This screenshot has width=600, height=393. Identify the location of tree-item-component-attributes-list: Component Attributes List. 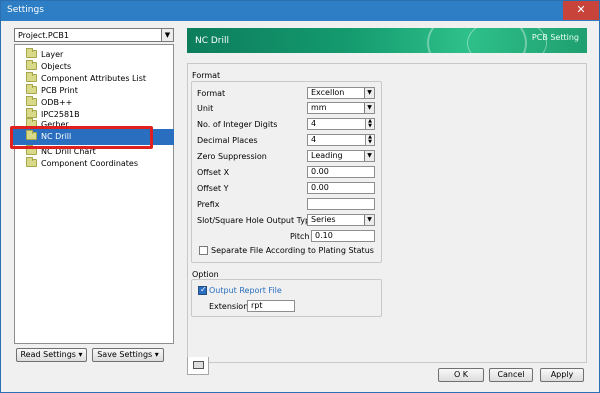
(86, 78).